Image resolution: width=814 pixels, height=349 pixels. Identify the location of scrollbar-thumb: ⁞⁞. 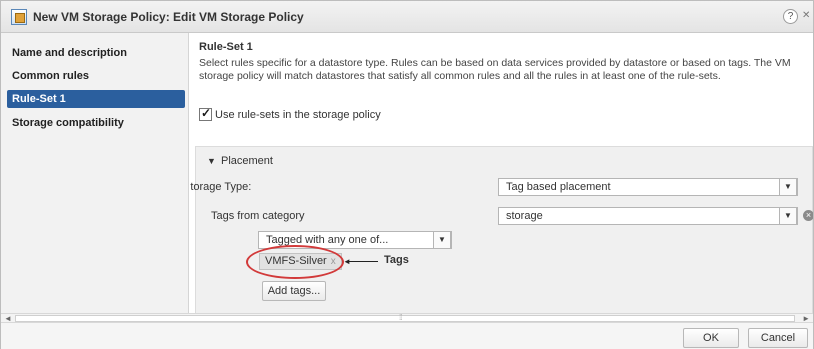
(405, 317).